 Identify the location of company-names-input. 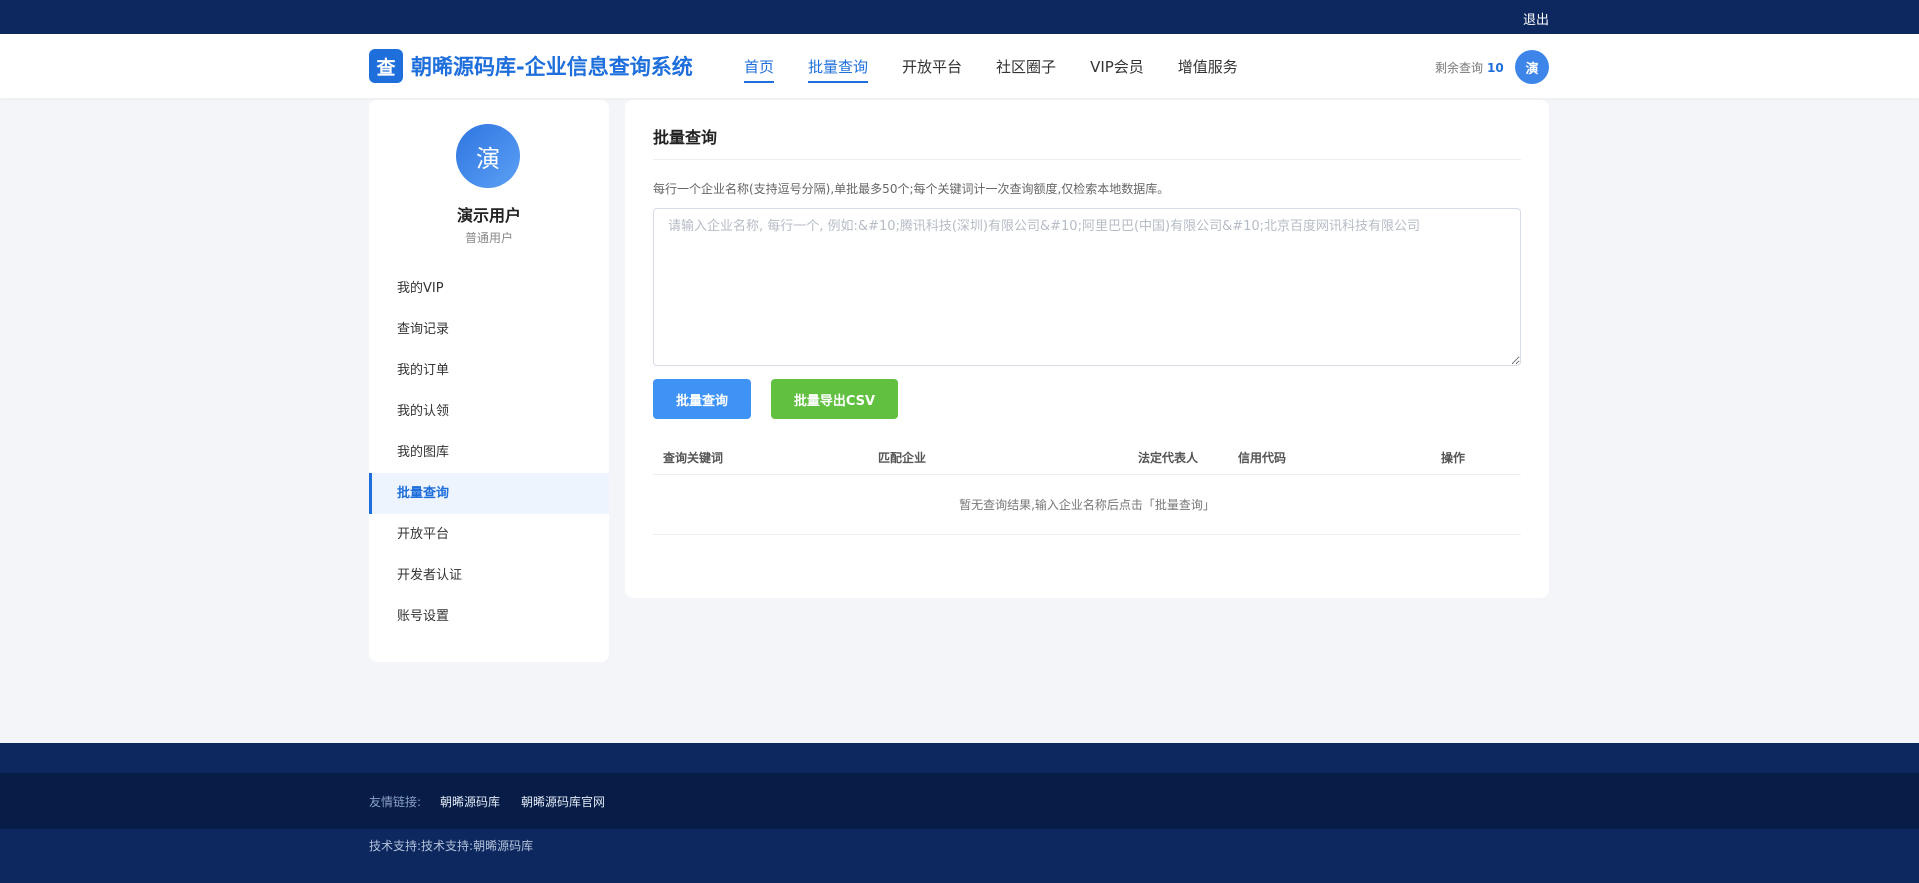
(1087, 287).